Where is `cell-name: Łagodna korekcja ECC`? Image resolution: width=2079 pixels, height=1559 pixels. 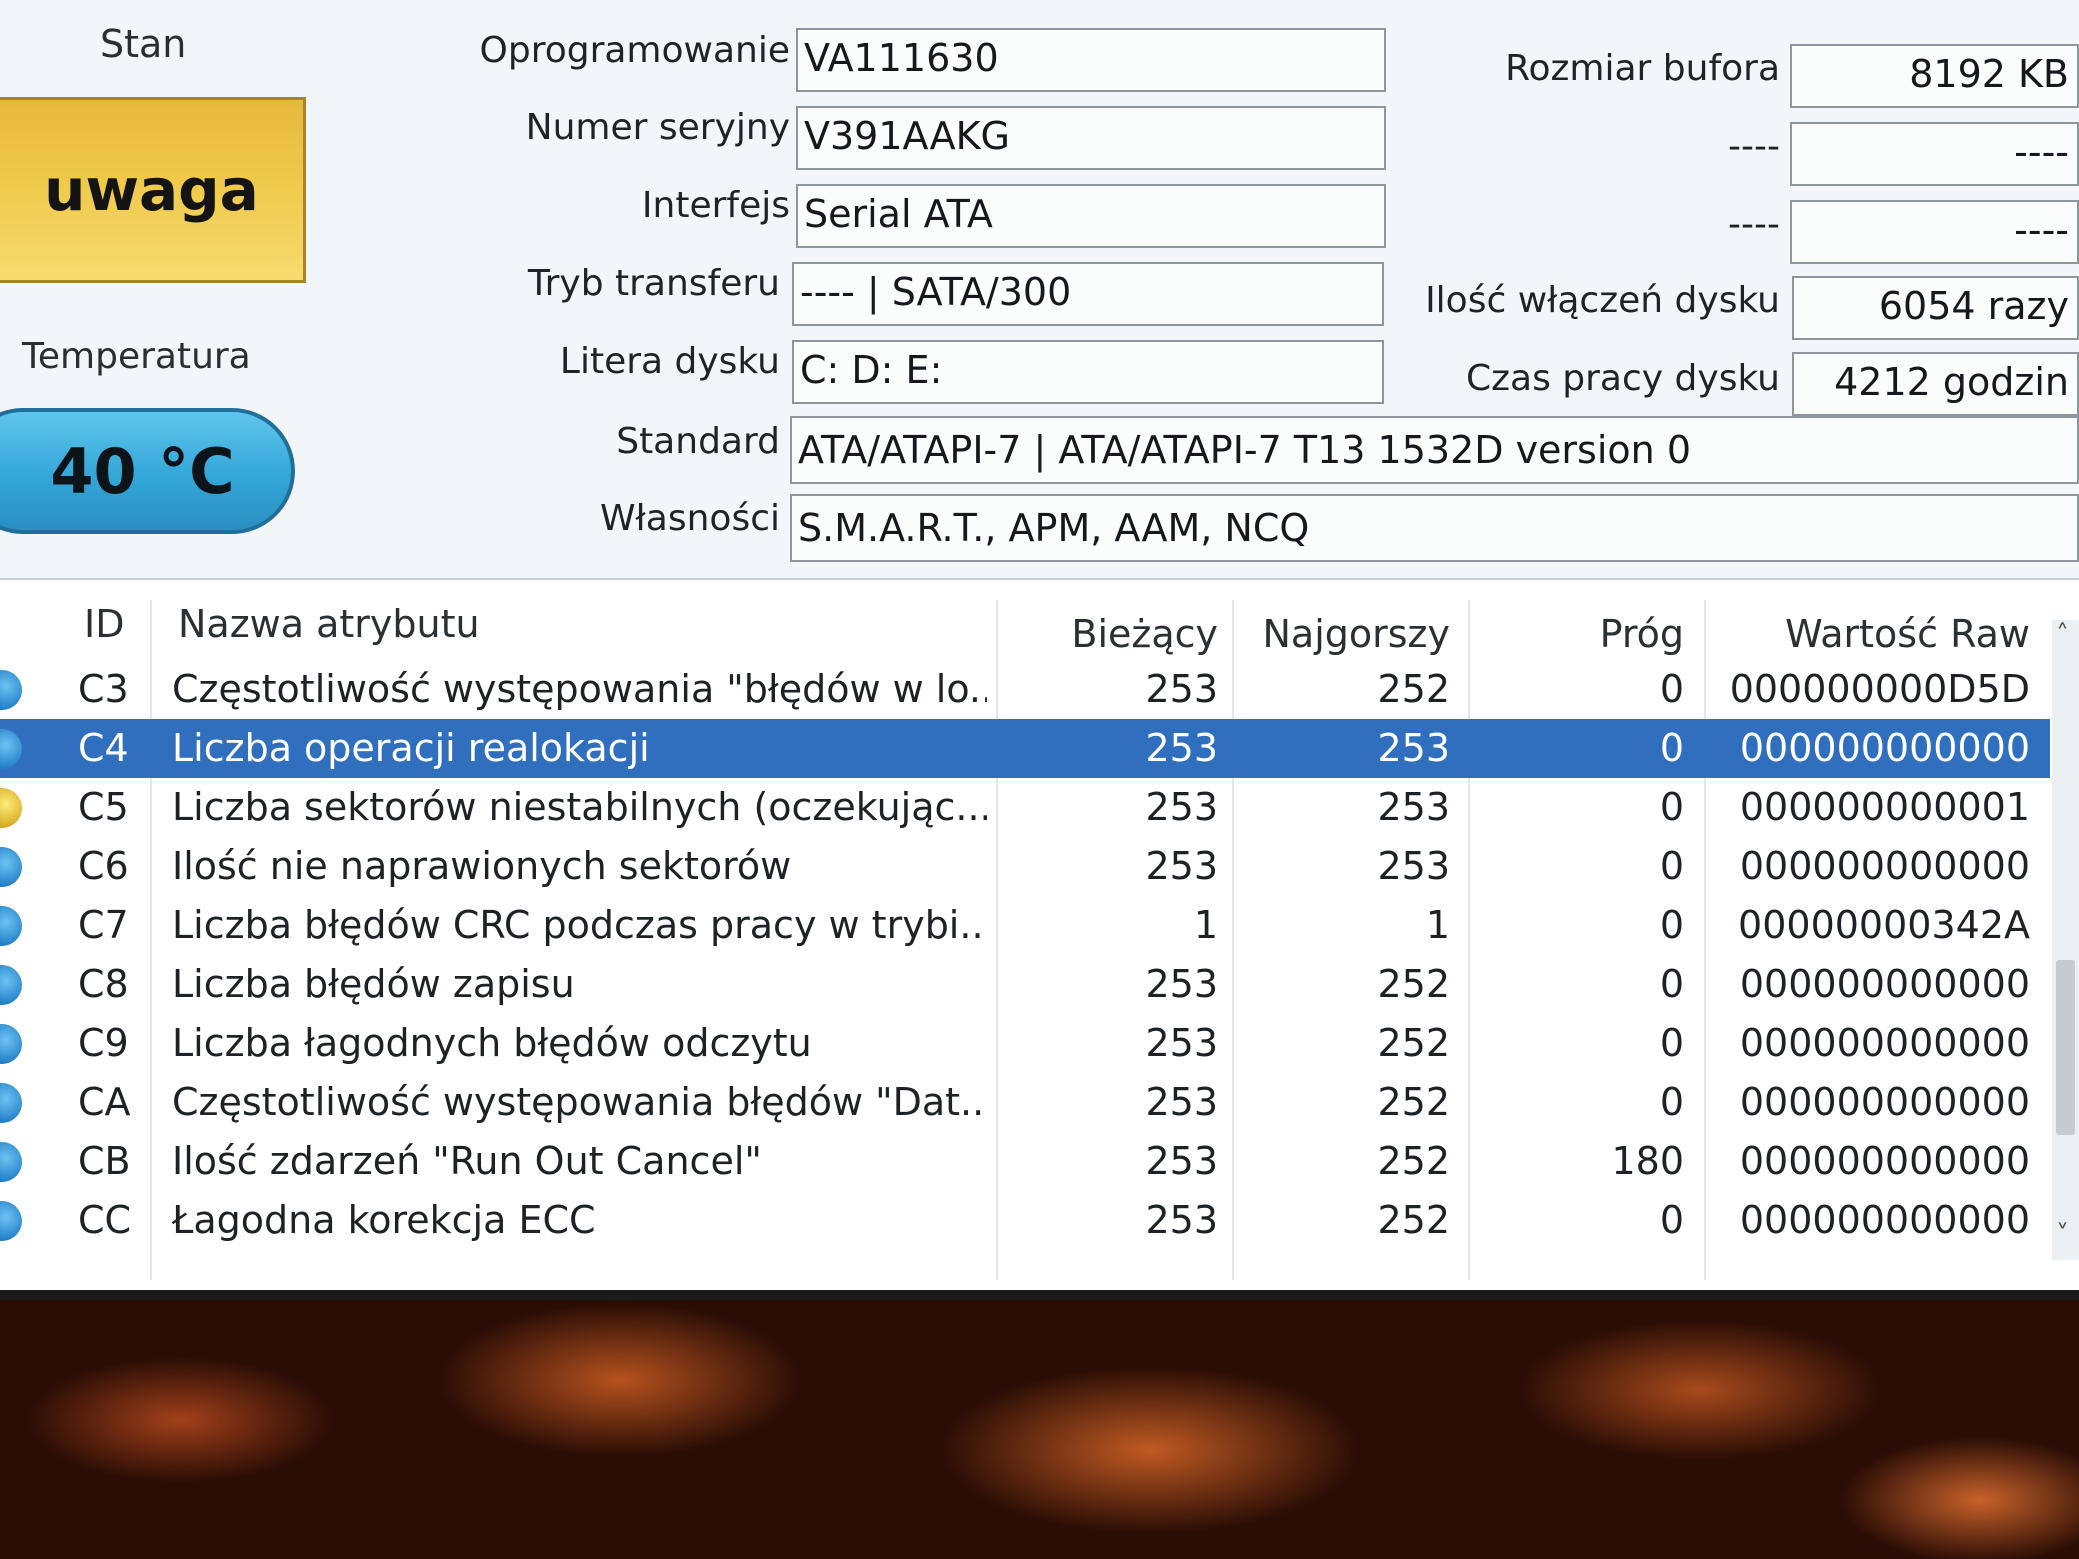
cell-name: Łagodna korekcja ECC is located at coordinates (384, 1220).